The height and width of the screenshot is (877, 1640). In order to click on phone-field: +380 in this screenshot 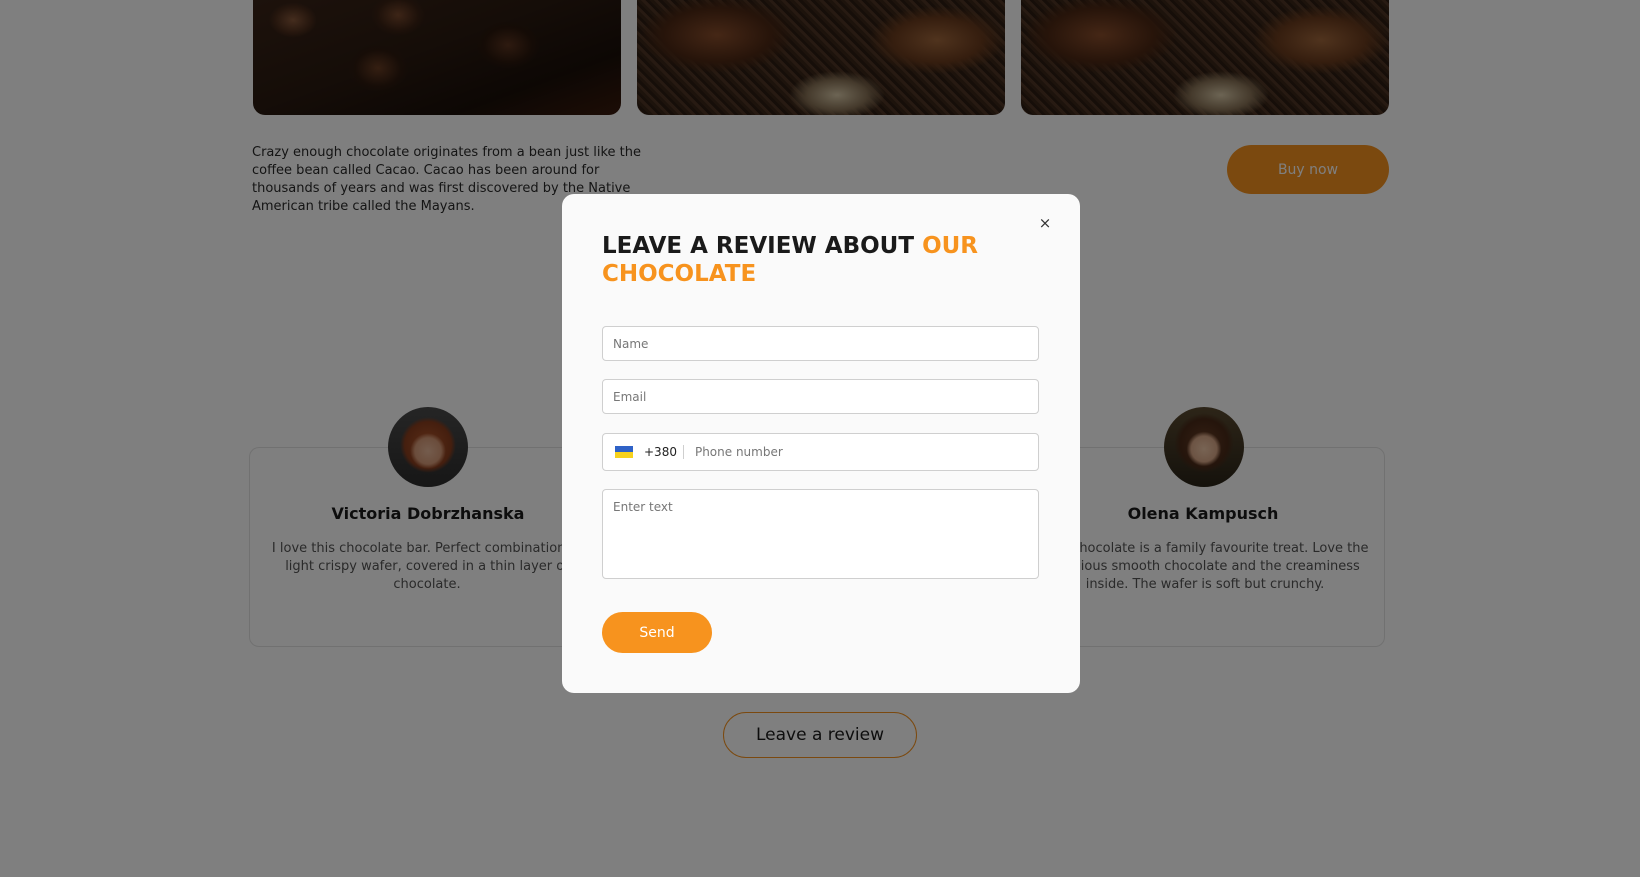, I will do `click(820, 452)`.